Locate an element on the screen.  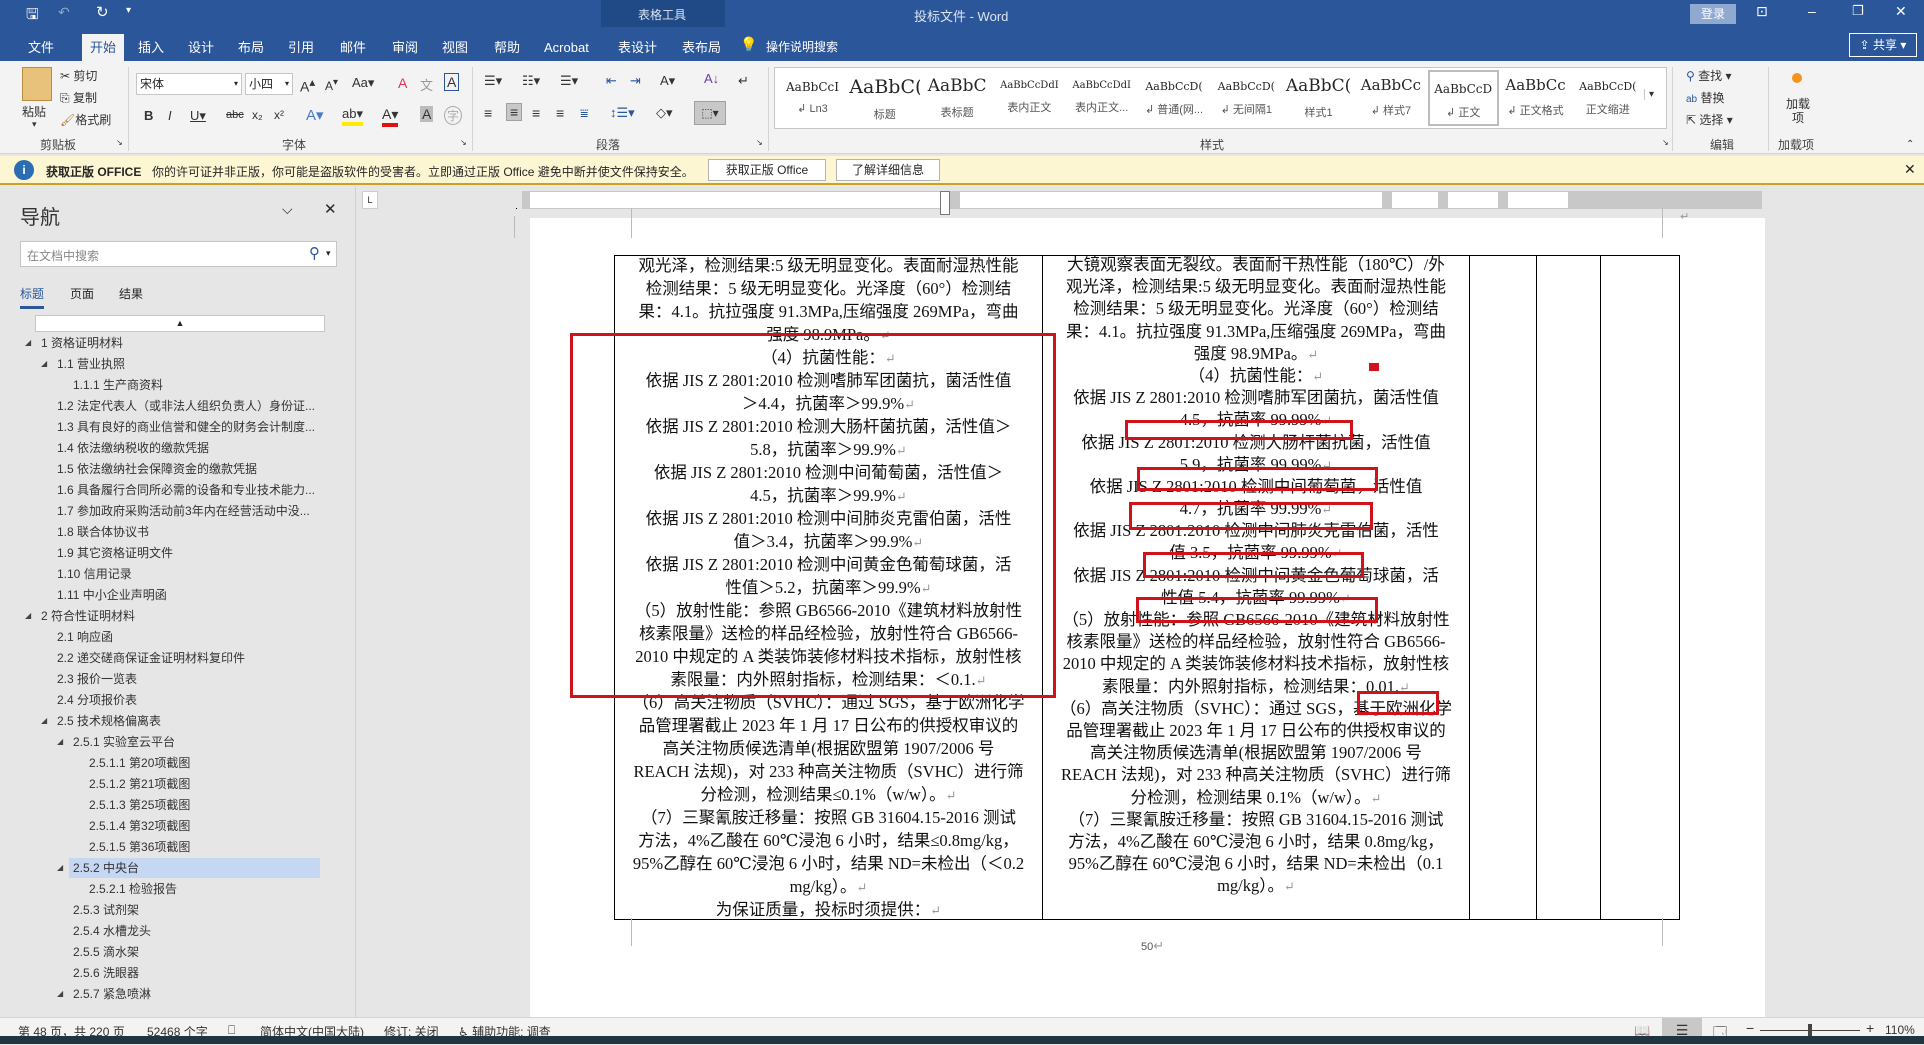
phonetic-guide-icon: 文 is located at coordinates (426, 84).